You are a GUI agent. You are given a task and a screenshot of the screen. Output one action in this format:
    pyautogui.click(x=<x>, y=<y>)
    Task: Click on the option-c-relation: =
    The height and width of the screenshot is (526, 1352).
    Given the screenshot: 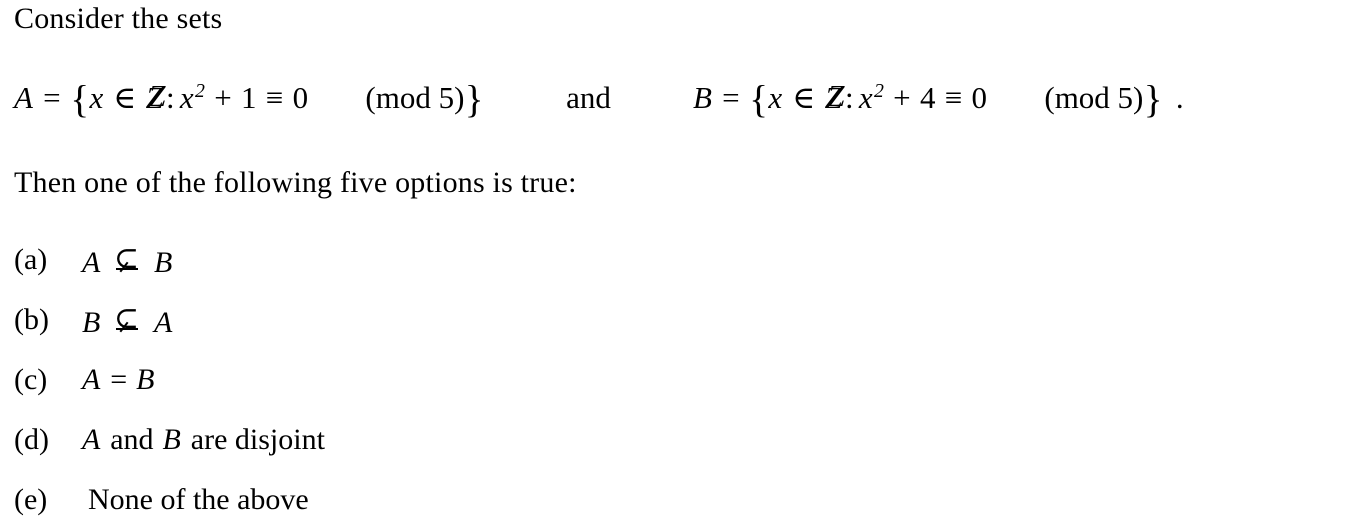 What is the action you would take?
    pyautogui.click(x=119, y=379)
    